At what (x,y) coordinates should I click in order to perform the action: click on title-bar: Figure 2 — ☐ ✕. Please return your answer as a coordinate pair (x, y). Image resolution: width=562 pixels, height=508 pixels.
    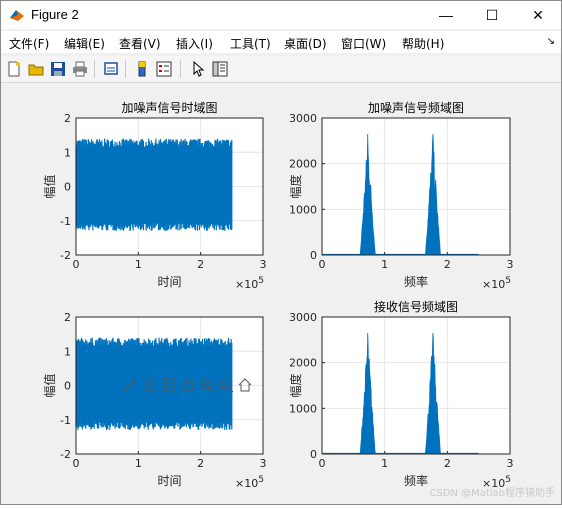
    Looking at the image, I should click on (281, 15).